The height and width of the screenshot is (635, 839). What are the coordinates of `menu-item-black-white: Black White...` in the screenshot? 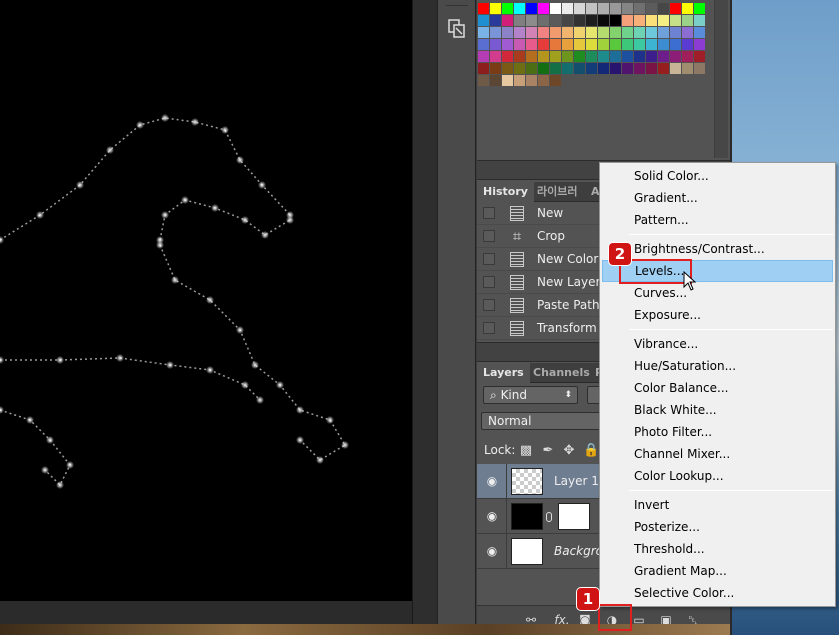 It's located at (717, 410).